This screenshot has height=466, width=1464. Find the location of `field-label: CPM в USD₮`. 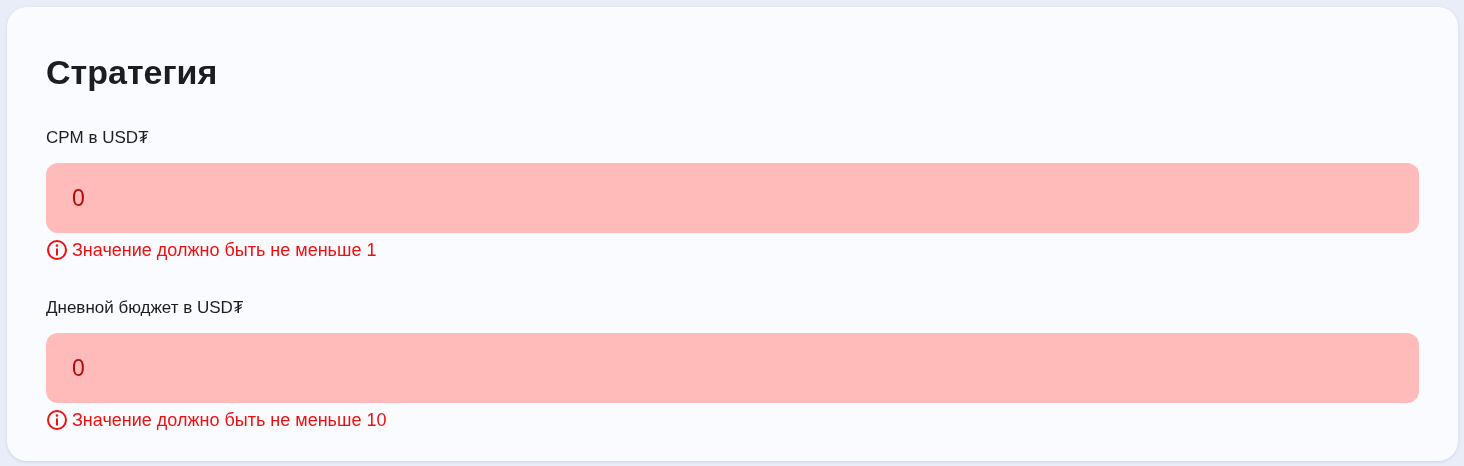

field-label: CPM в USD₮ is located at coordinates (97, 138).